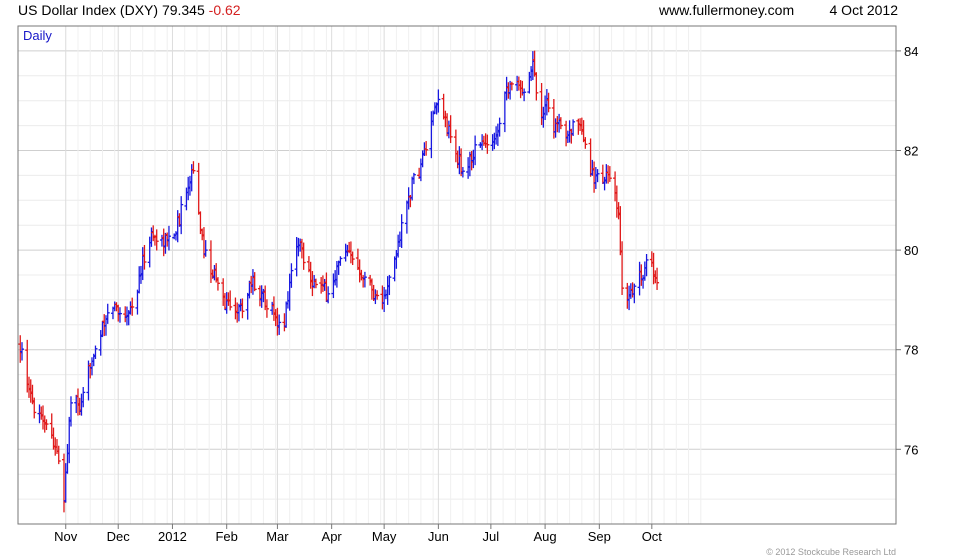 The image size is (980, 560). I want to click on x-tick-label: Jul, so click(491, 536).